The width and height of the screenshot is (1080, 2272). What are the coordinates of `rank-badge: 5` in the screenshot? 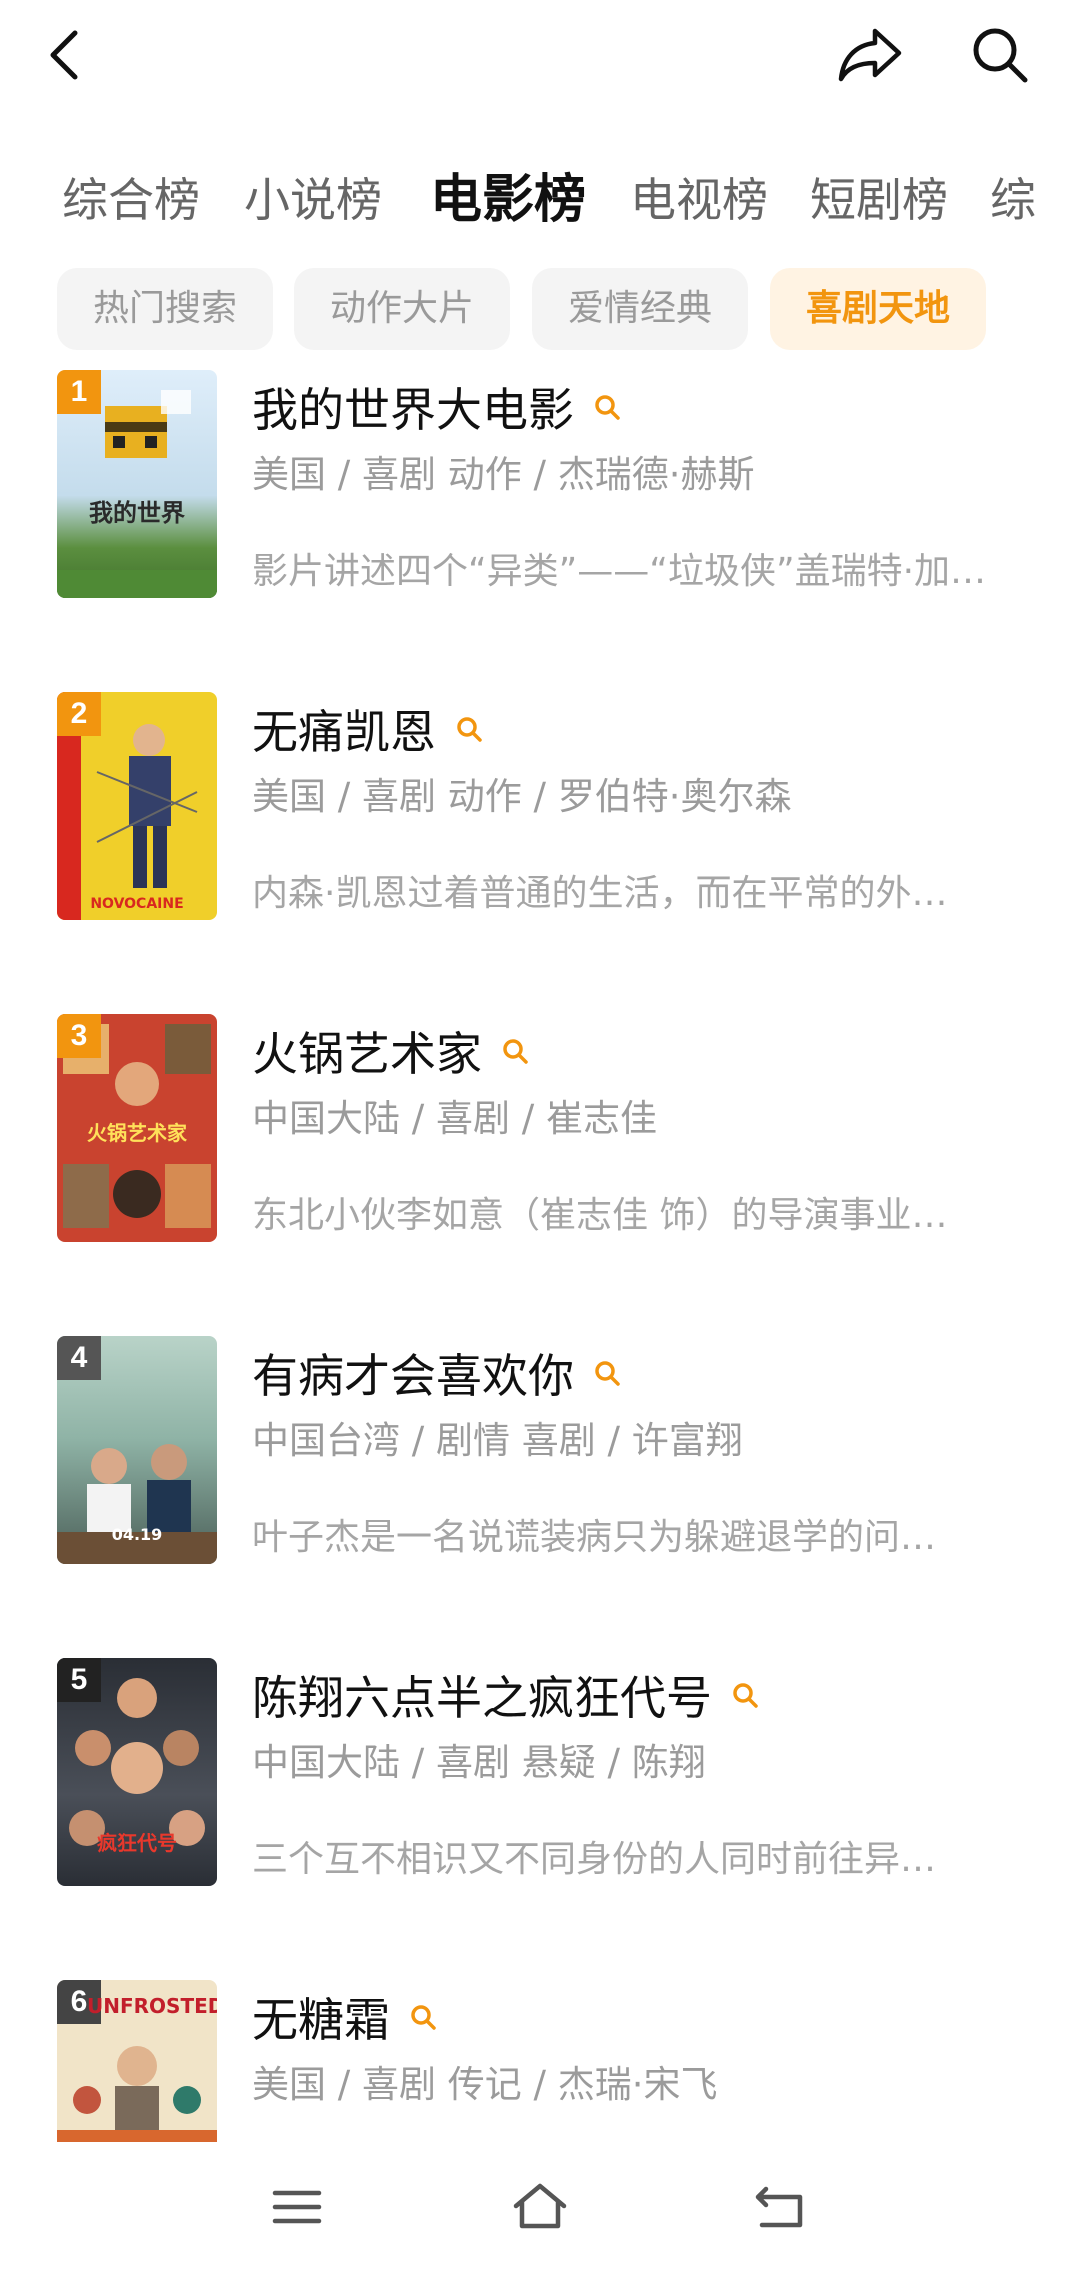 It's located at (79, 1680).